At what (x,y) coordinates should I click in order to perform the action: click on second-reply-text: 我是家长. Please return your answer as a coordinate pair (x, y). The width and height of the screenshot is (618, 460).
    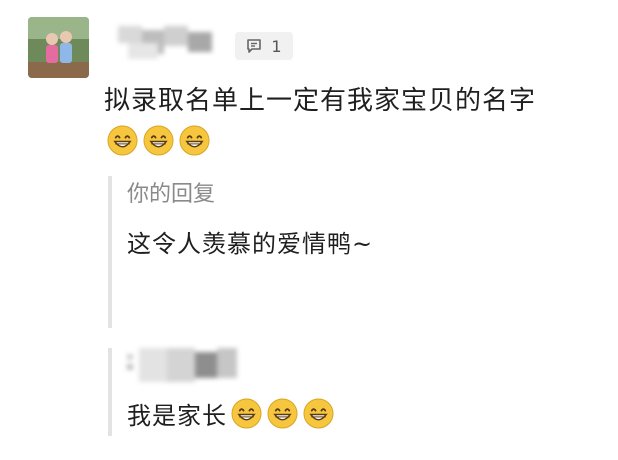
    Looking at the image, I should click on (177, 416).